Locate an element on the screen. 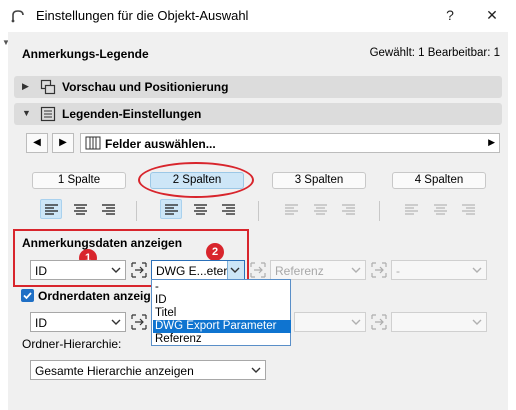 This screenshot has height=410, width=516. dropdown-option: ID is located at coordinates (222, 300).